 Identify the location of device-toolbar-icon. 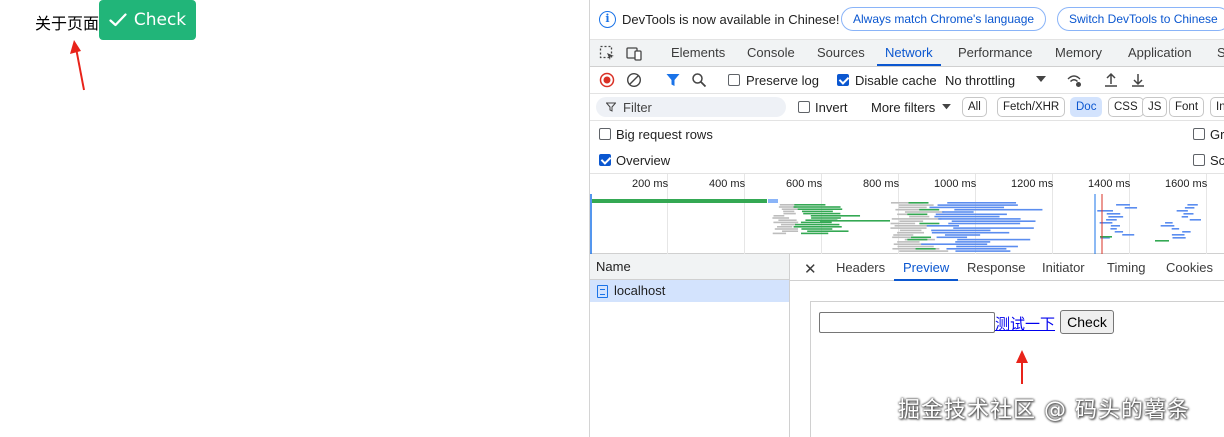
(634, 53).